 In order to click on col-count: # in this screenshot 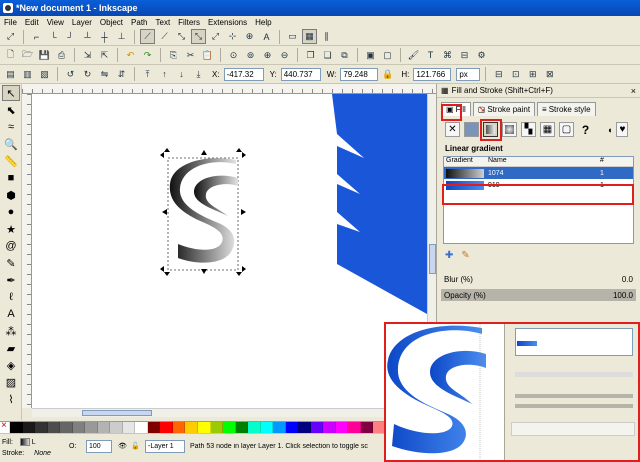, I will do `click(613, 161)`.